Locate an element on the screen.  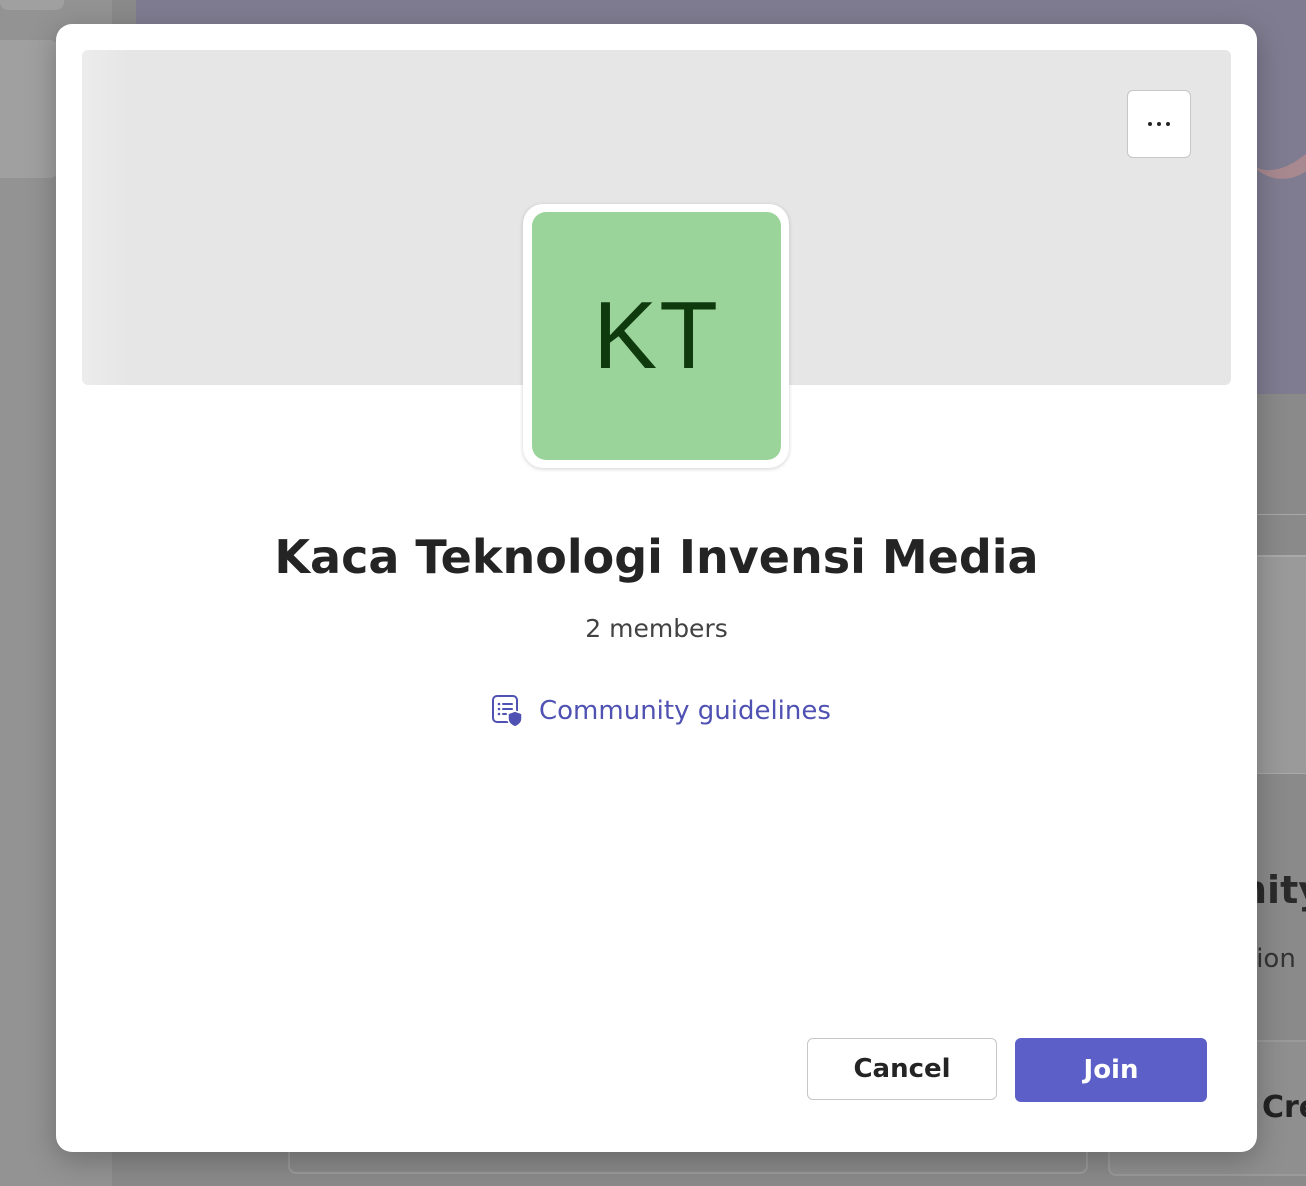
more-options-button is located at coordinates (1159, 124).